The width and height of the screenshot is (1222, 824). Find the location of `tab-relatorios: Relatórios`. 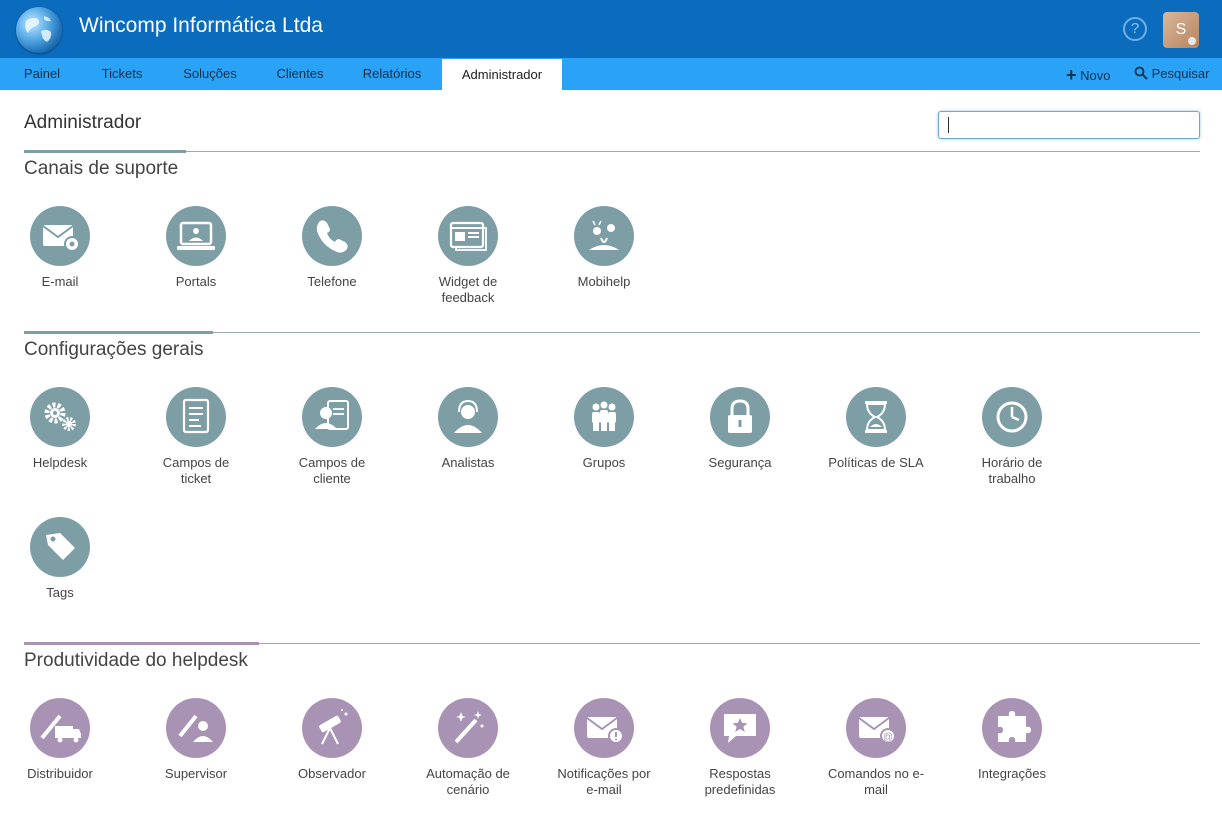

tab-relatorios: Relatórios is located at coordinates (392, 74).